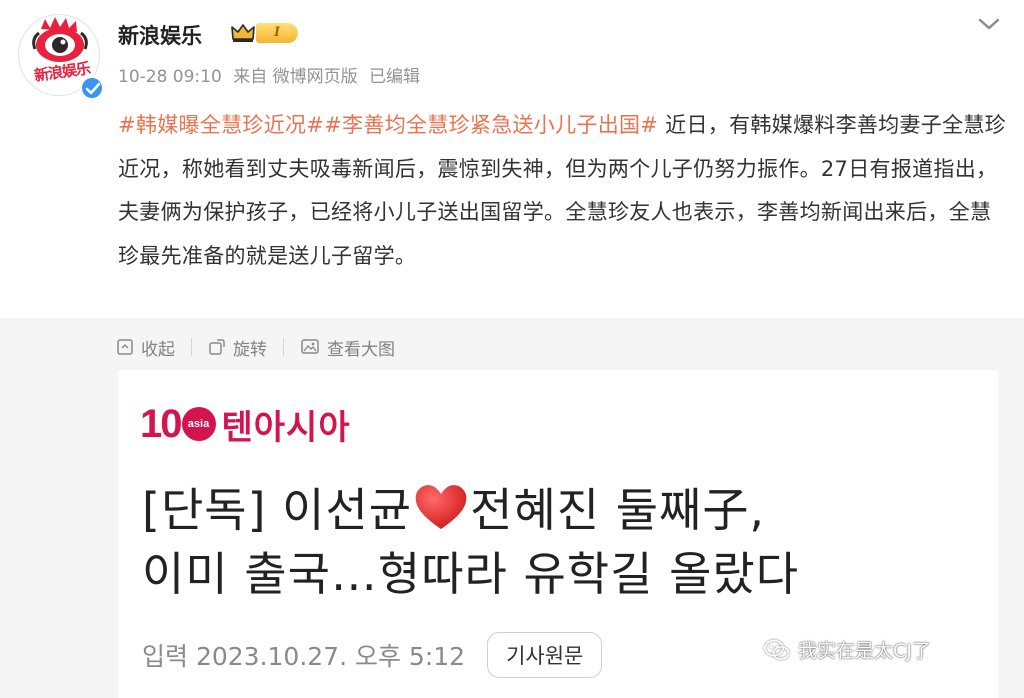 This screenshot has width=1024, height=698. Describe the element at coordinates (295, 77) in the screenshot. I see `post-source: 来自 微博网页版` at that location.